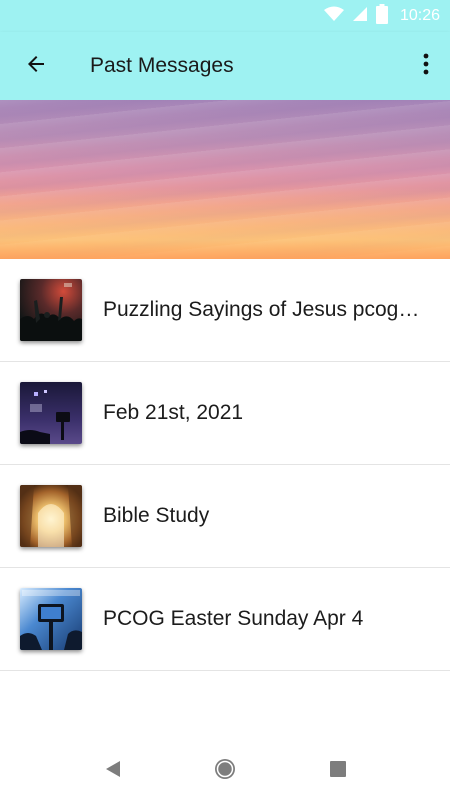  I want to click on message-title: PCOG Easter Sunday Apr 4, so click(233, 618).